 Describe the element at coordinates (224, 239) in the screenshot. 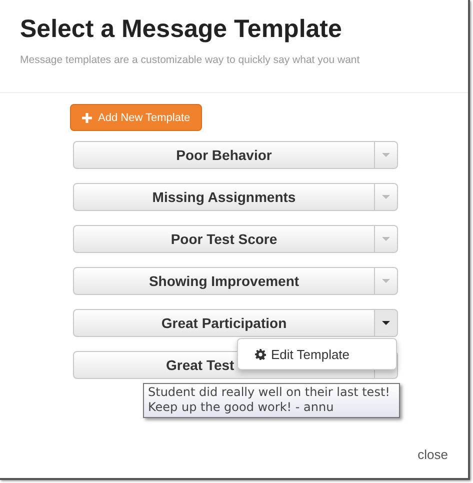

I see `template-button: Poor Test Score` at that location.